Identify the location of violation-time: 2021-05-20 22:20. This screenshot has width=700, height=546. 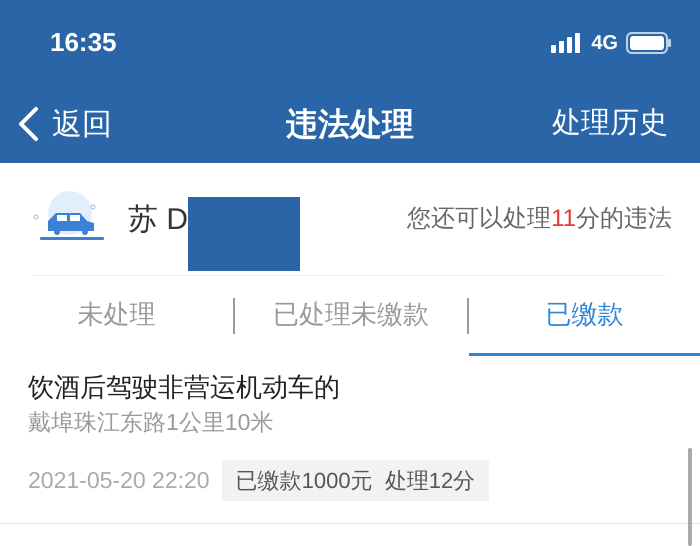
(119, 481).